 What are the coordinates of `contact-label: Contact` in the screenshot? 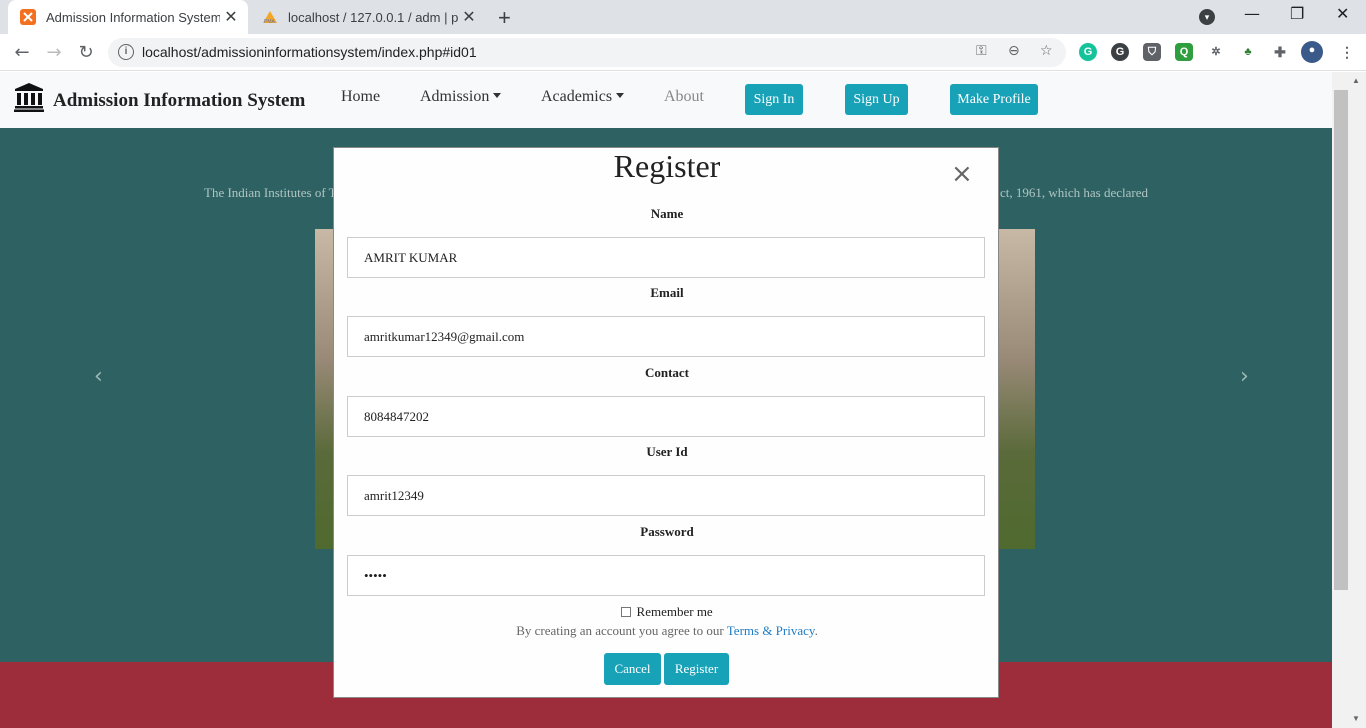 It's located at (667, 372).